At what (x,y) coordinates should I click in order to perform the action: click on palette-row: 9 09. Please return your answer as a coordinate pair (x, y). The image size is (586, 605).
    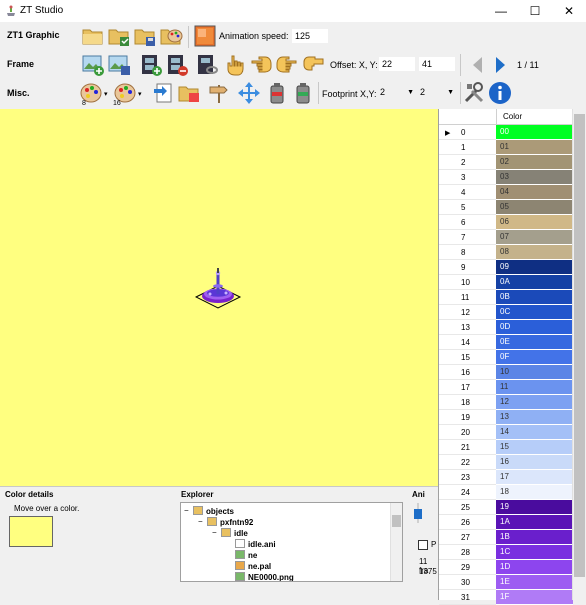
    Looking at the image, I should click on (506, 267).